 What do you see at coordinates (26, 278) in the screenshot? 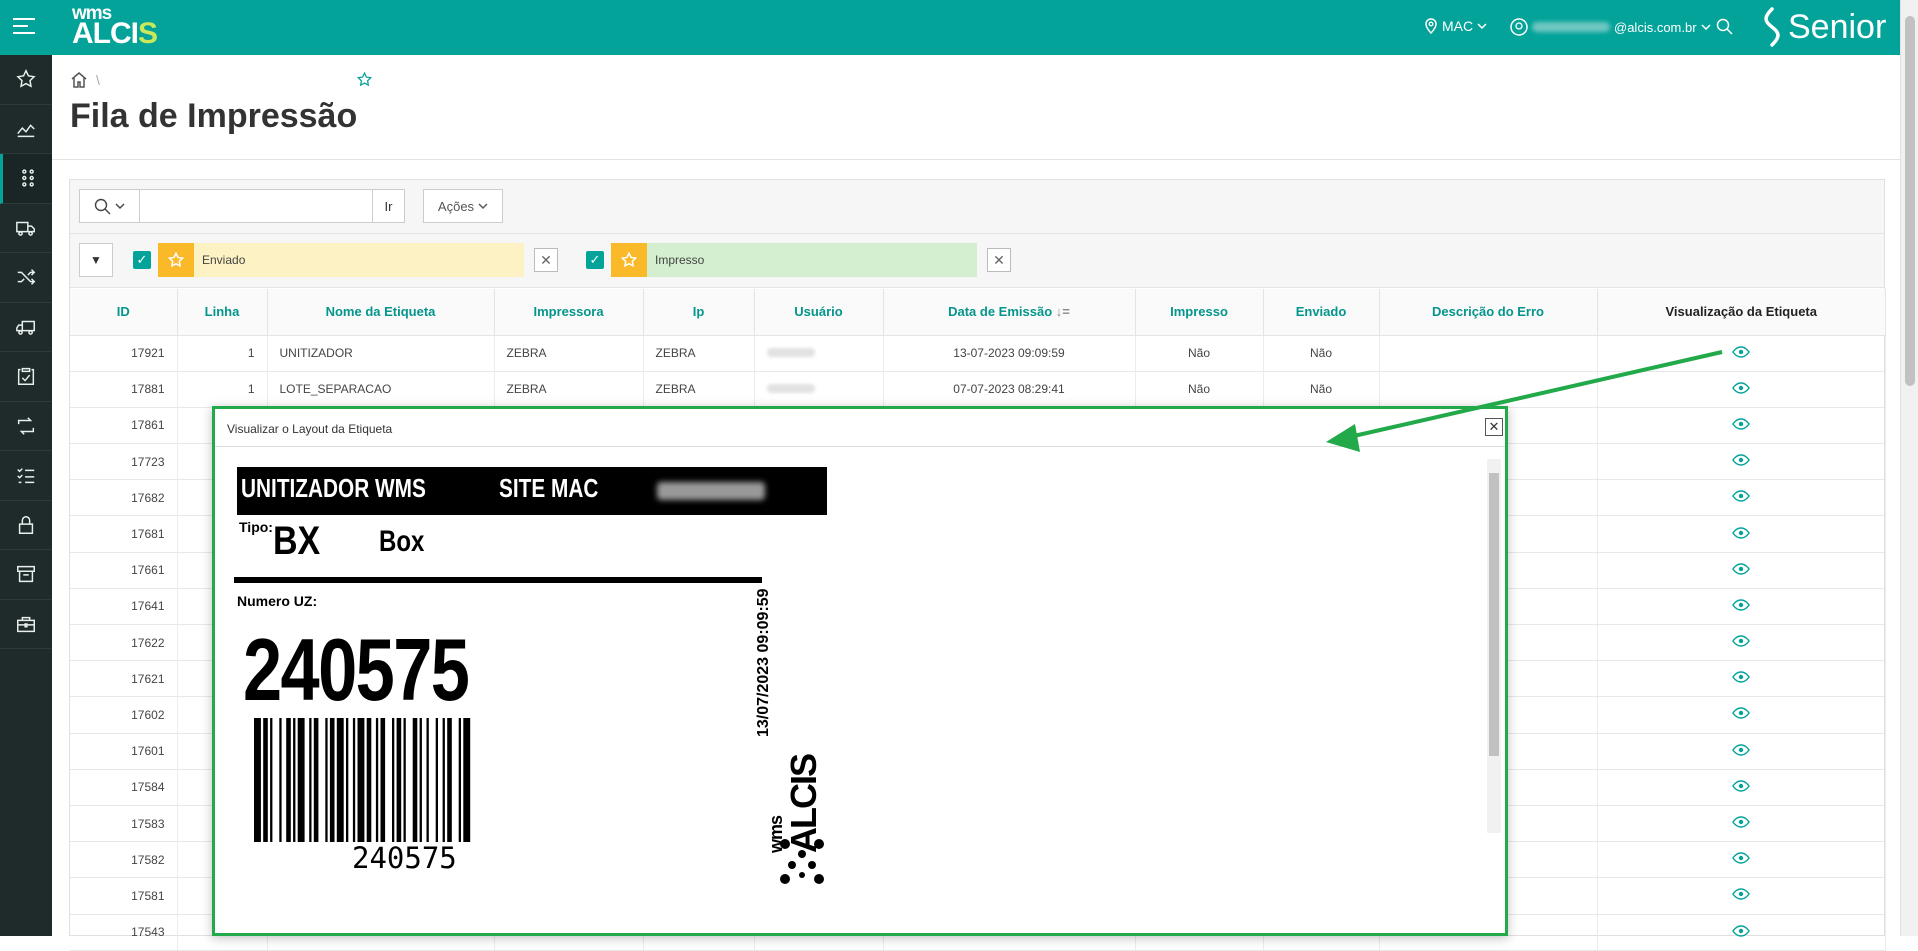
I see `sidebar-item-movements` at bounding box center [26, 278].